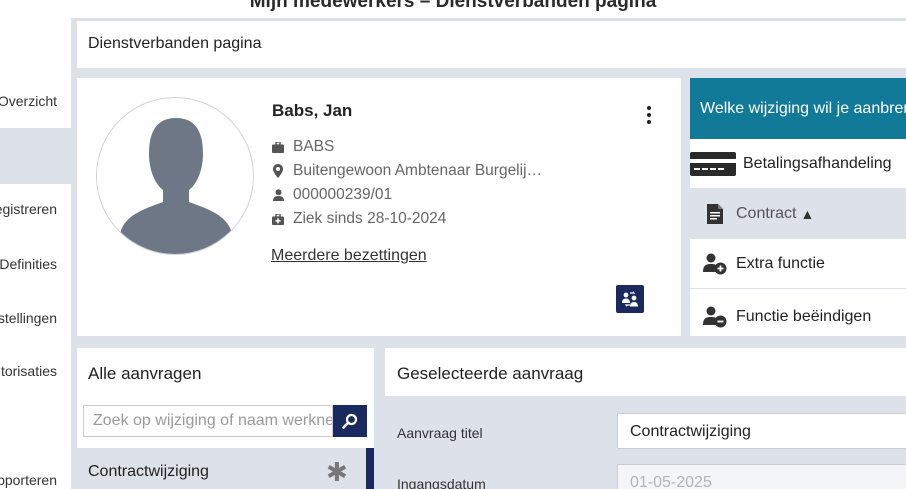 This screenshot has height=489, width=906. What do you see at coordinates (148, 471) in the screenshot?
I see `request-title: Contractwijziging` at bounding box center [148, 471].